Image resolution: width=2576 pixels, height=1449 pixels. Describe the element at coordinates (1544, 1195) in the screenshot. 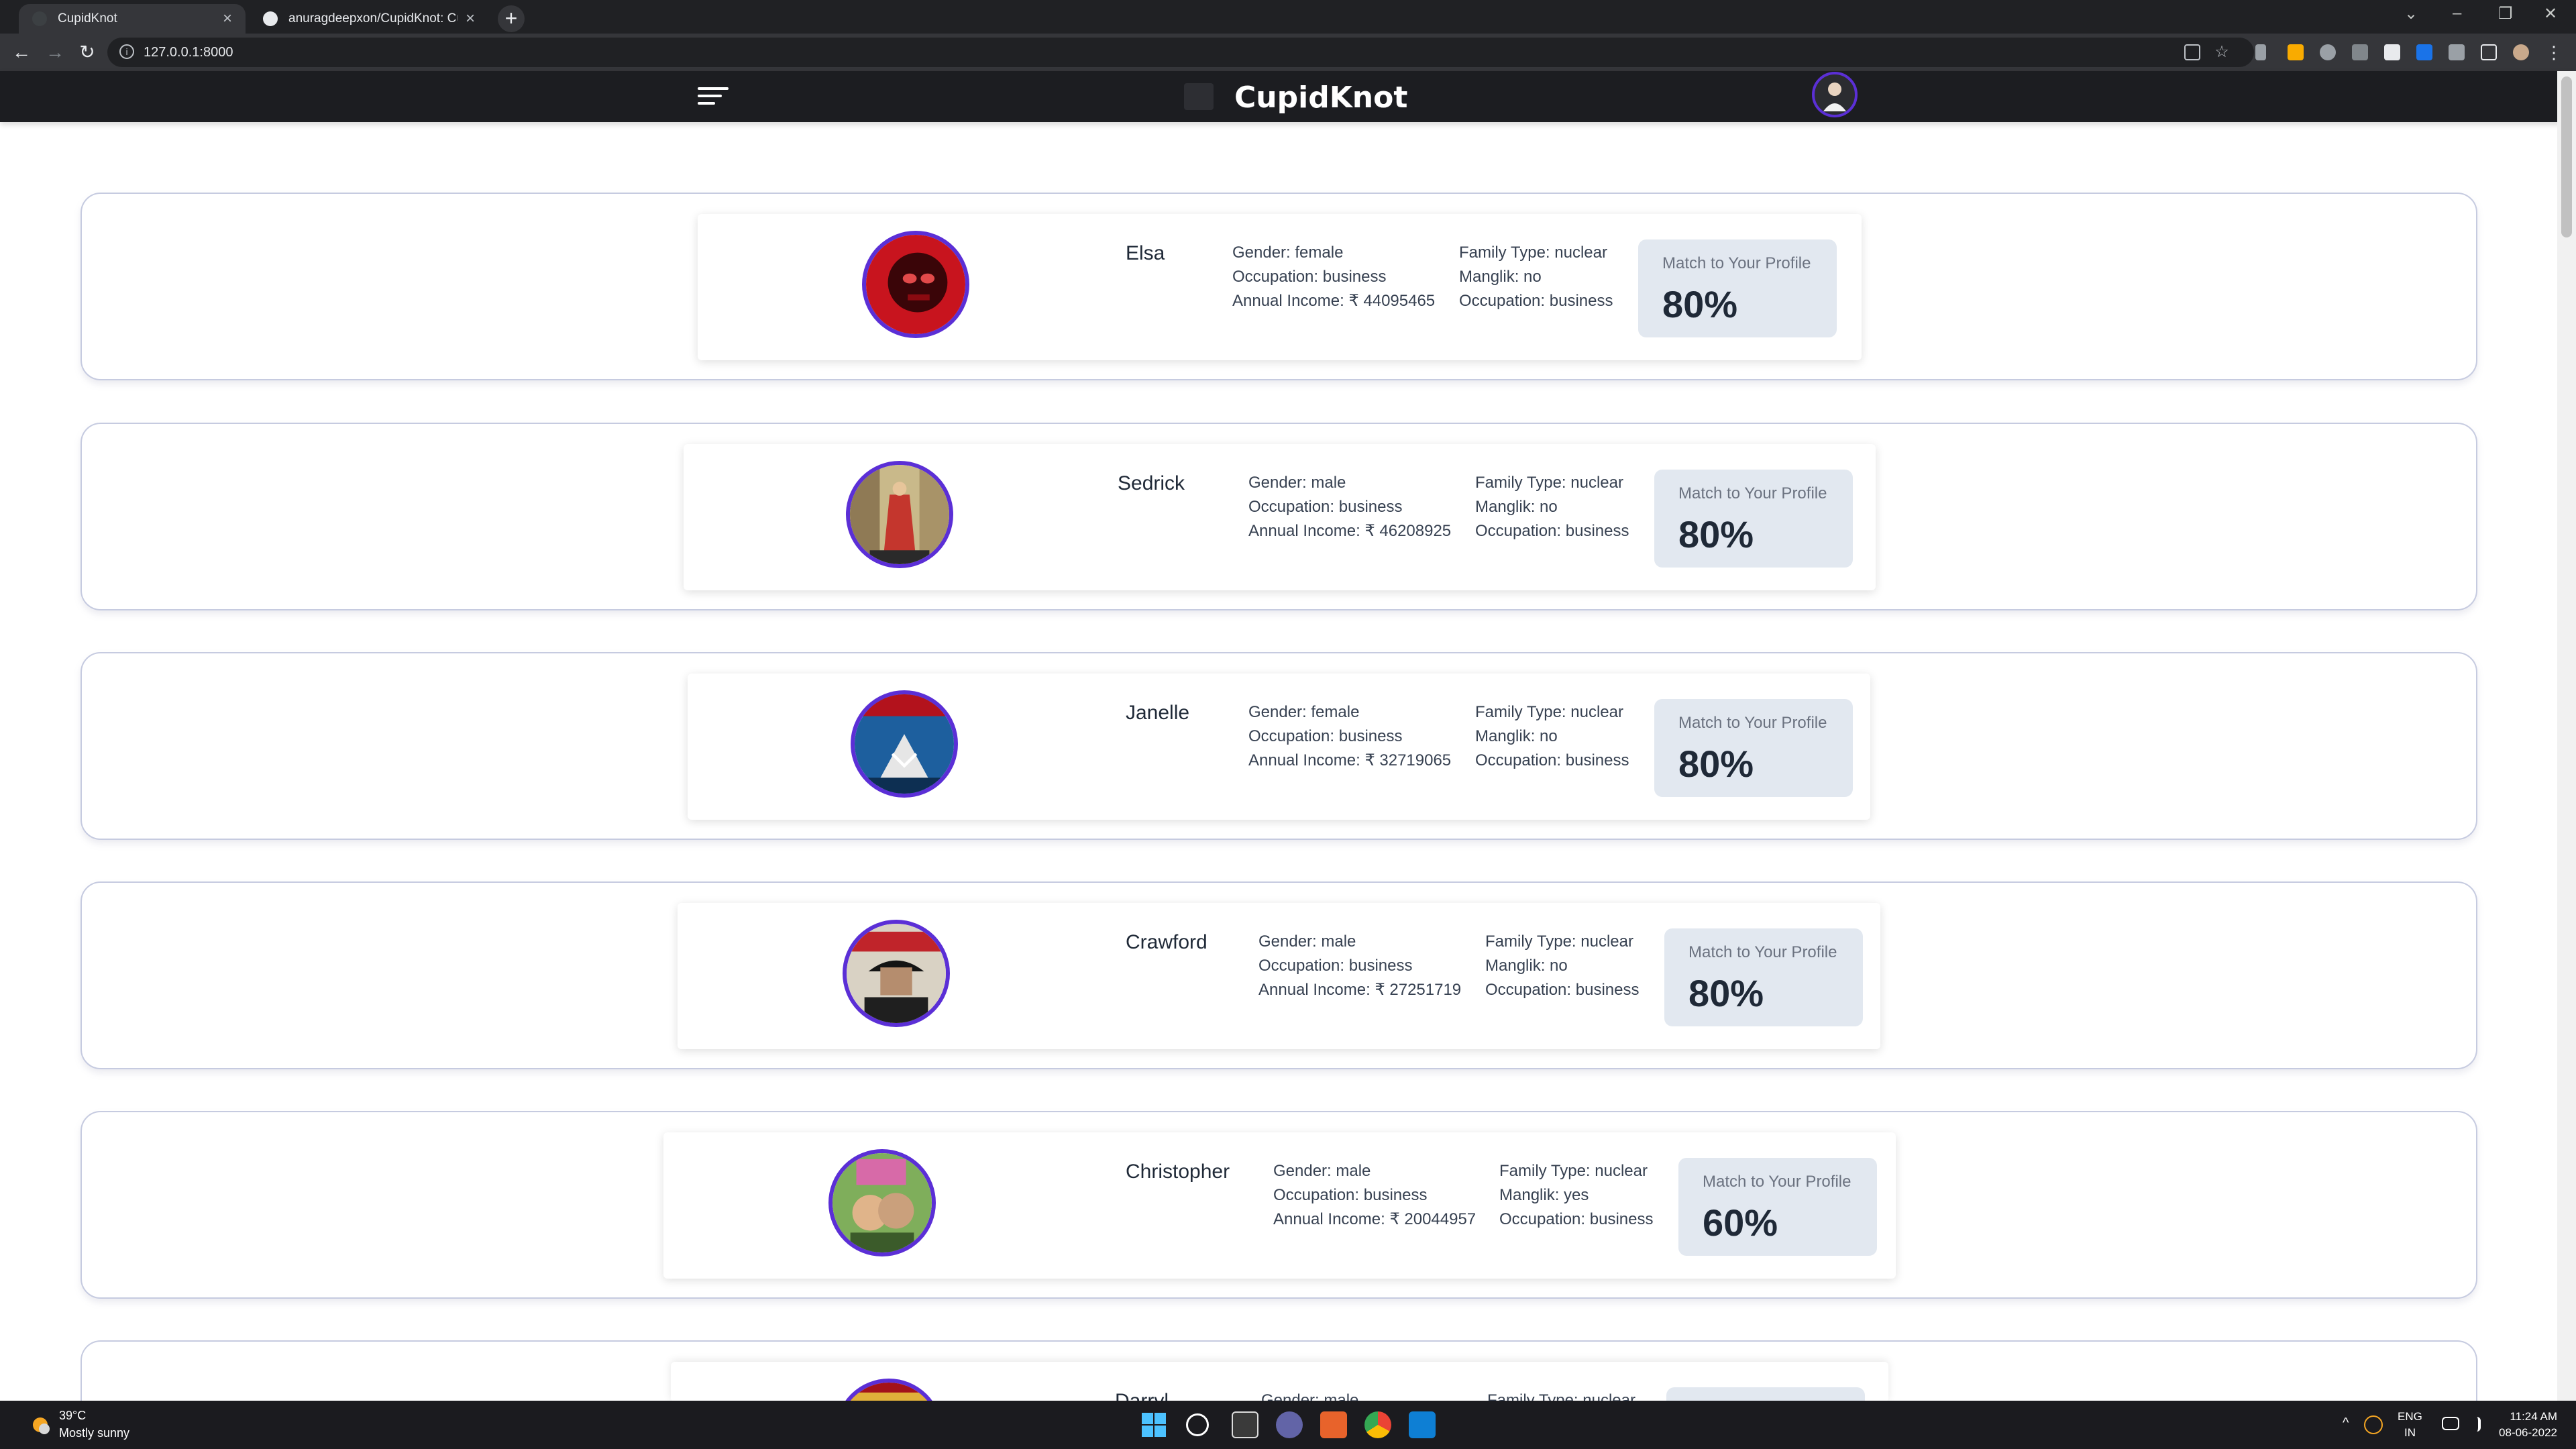

I see `manglik-text: Manglik: yes` at that location.